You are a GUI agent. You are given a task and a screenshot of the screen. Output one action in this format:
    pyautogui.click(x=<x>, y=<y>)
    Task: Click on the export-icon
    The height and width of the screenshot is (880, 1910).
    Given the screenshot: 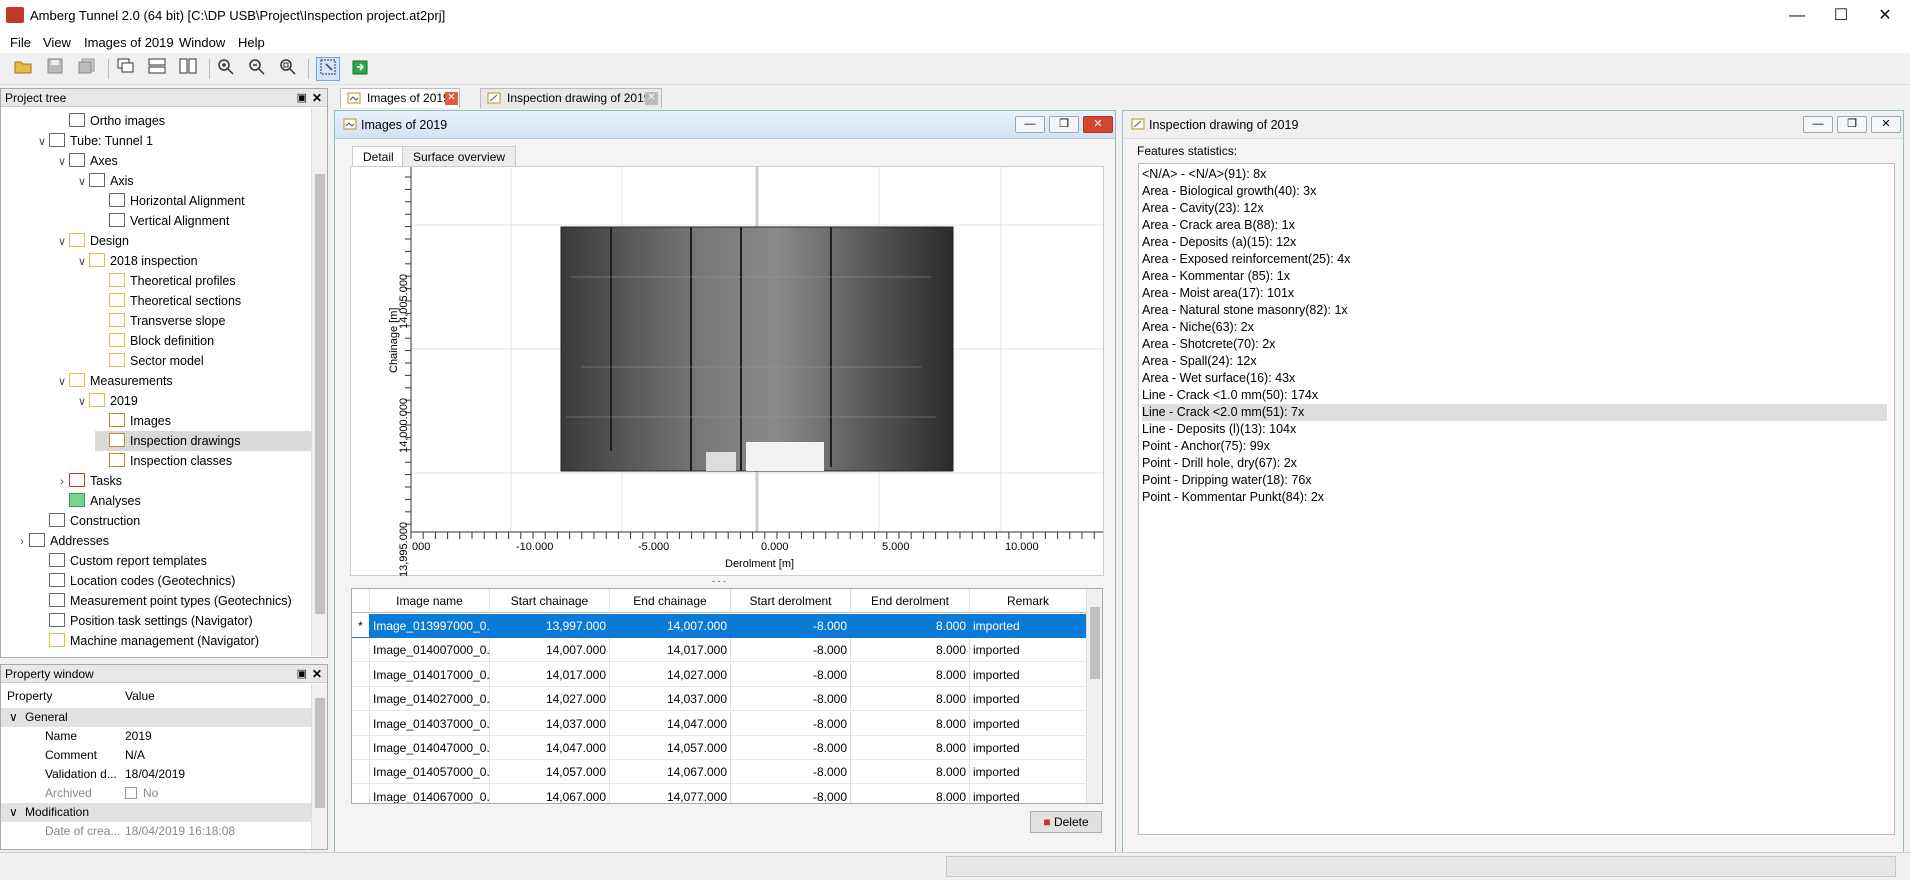 What is the action you would take?
    pyautogui.click(x=360, y=69)
    